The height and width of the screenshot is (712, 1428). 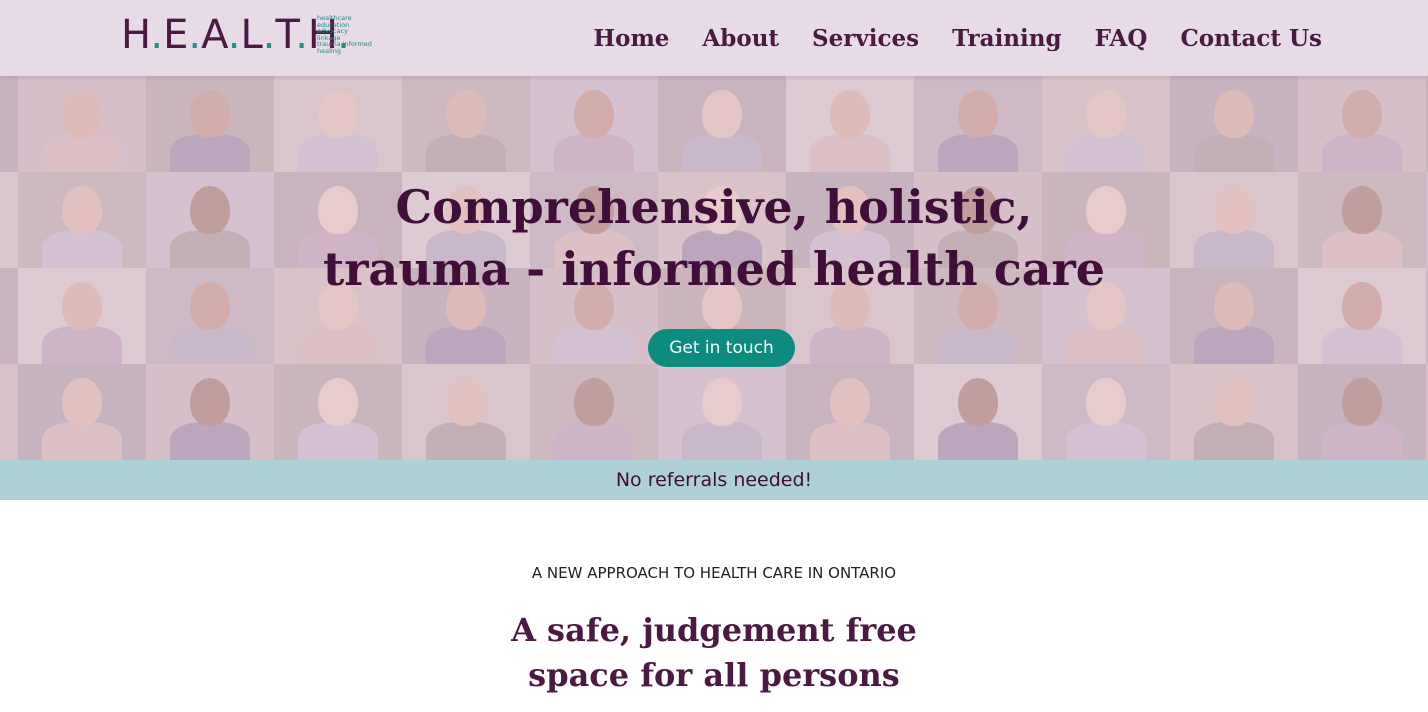 I want to click on hero-title-line: Comprehensive, holistic,, so click(x=714, y=207).